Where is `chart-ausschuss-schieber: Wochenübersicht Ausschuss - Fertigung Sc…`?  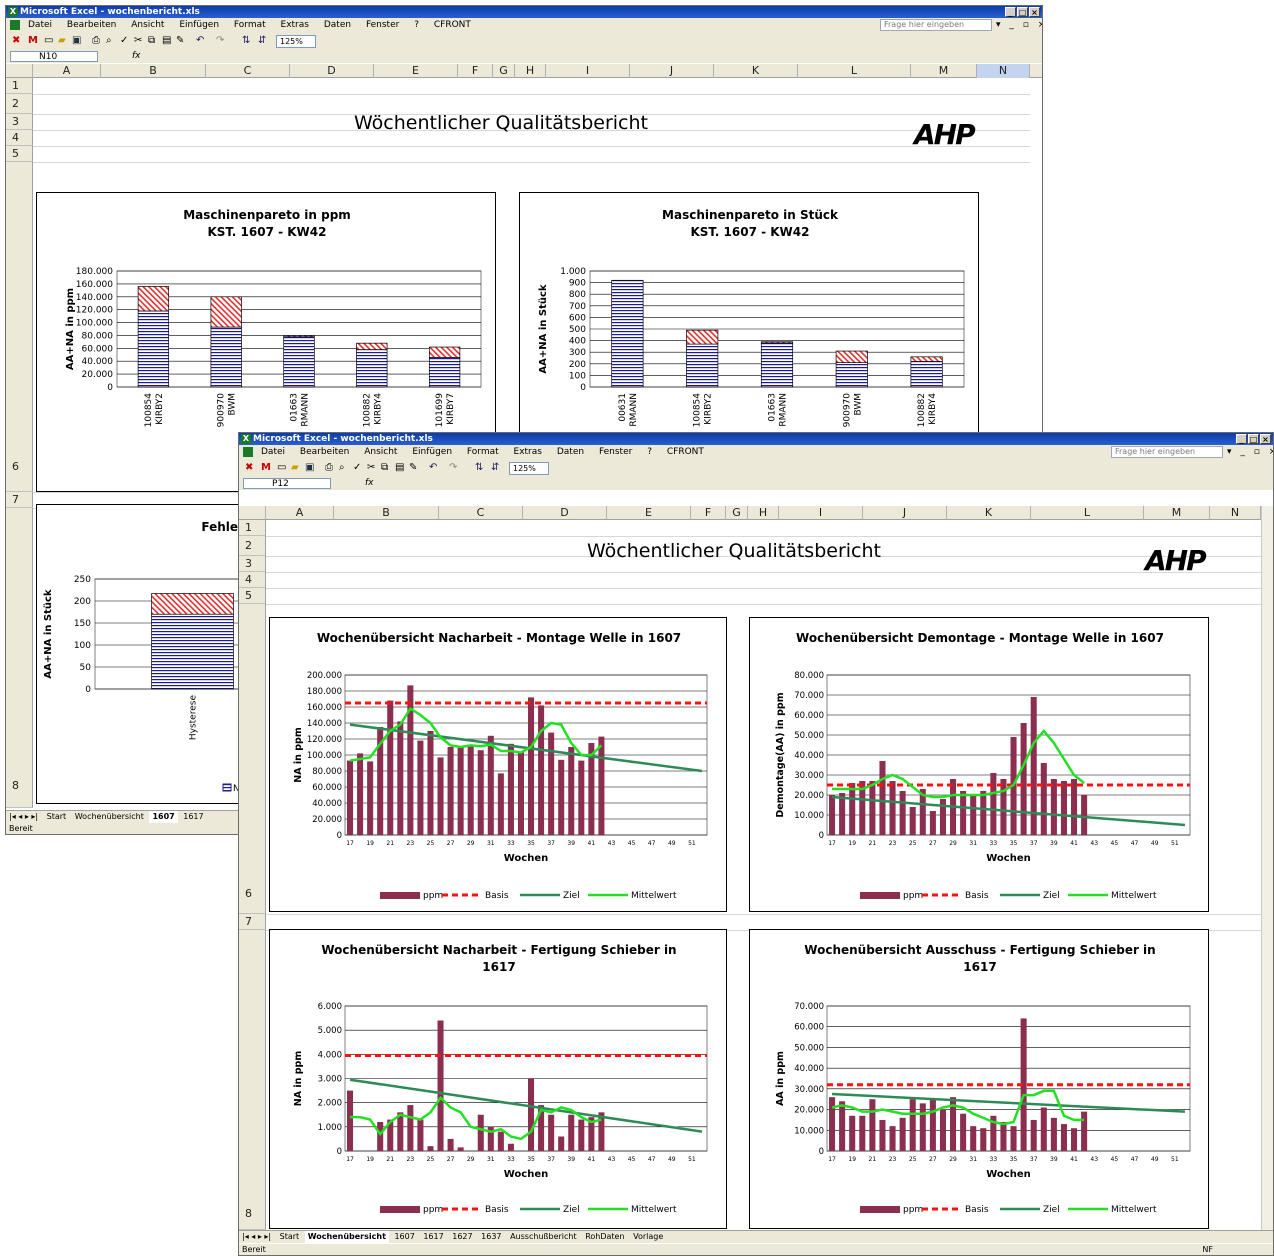 chart-ausschuss-schieber: Wochenübersicht Ausschuss - Fertigung Sc… is located at coordinates (979, 1079).